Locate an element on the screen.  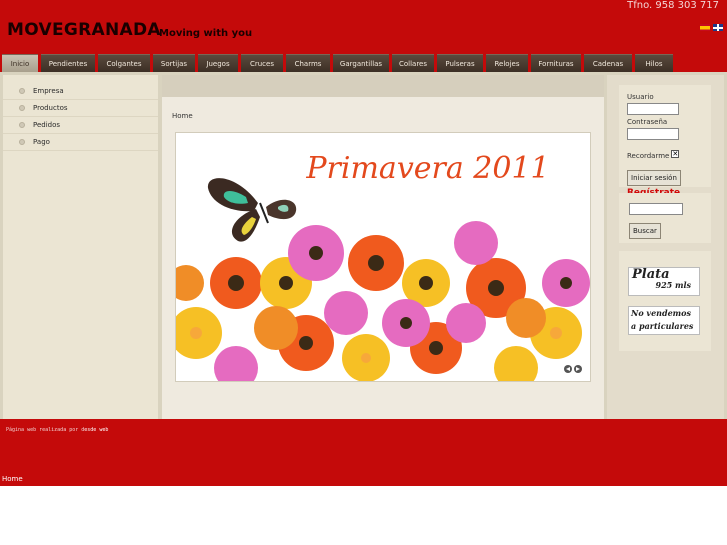
tab-label: Pendientes is located at coordinates (68, 63).